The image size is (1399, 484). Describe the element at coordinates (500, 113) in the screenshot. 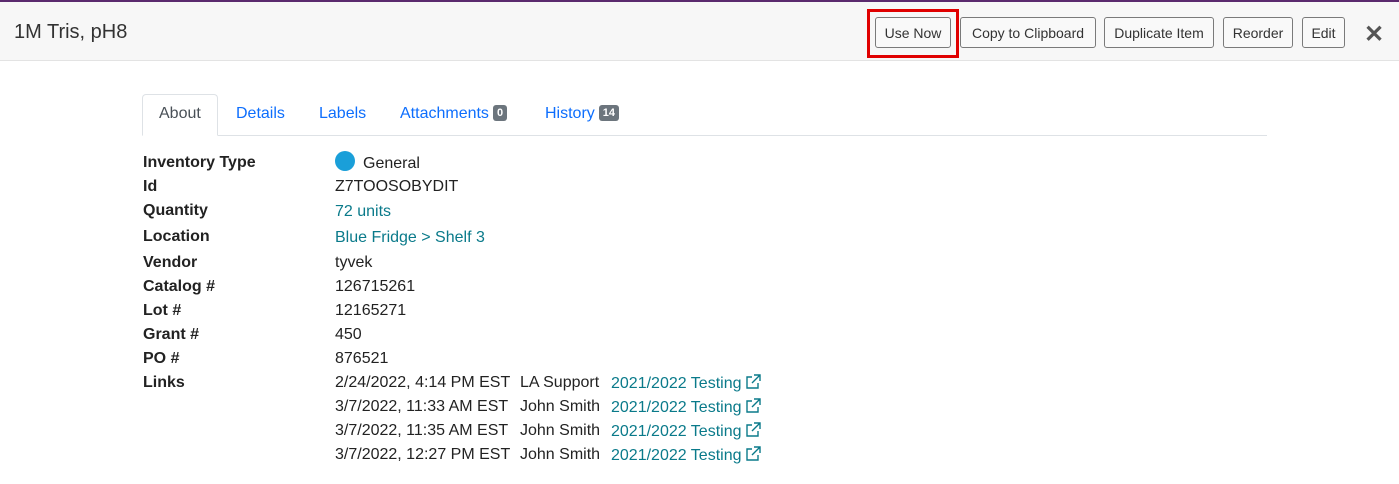

I see `attachments-count-badge: 0` at that location.